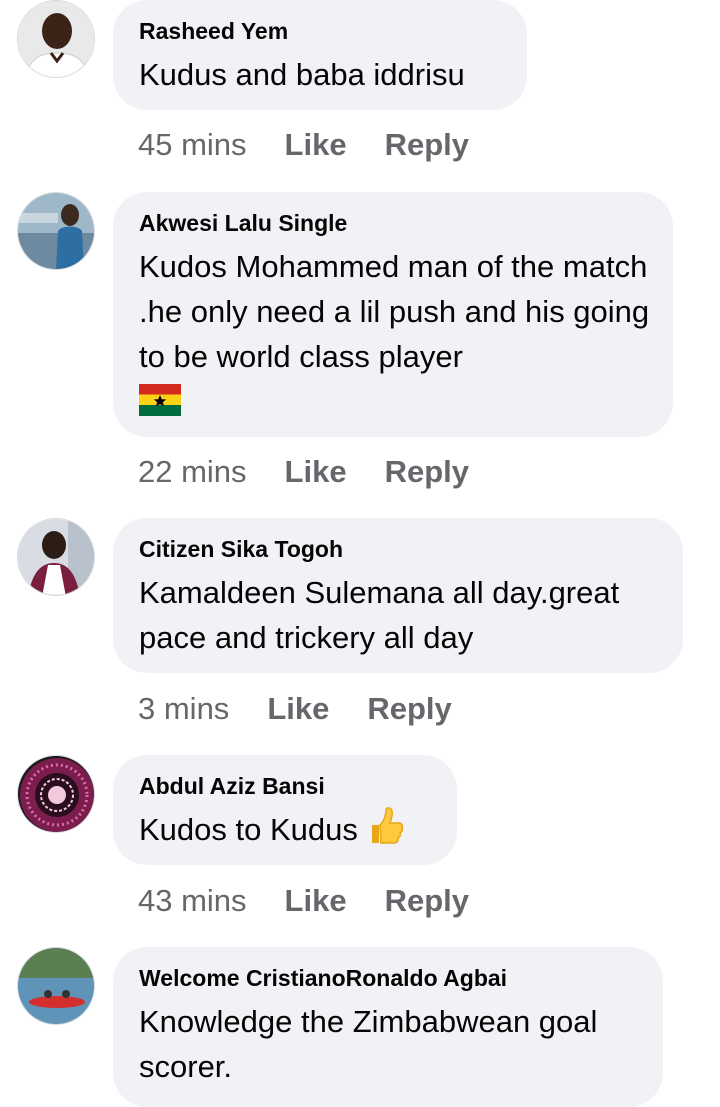 This screenshot has width=720, height=1107. I want to click on comment-text: Knowledge the Zimbabwean goal scorer., so click(368, 1044).